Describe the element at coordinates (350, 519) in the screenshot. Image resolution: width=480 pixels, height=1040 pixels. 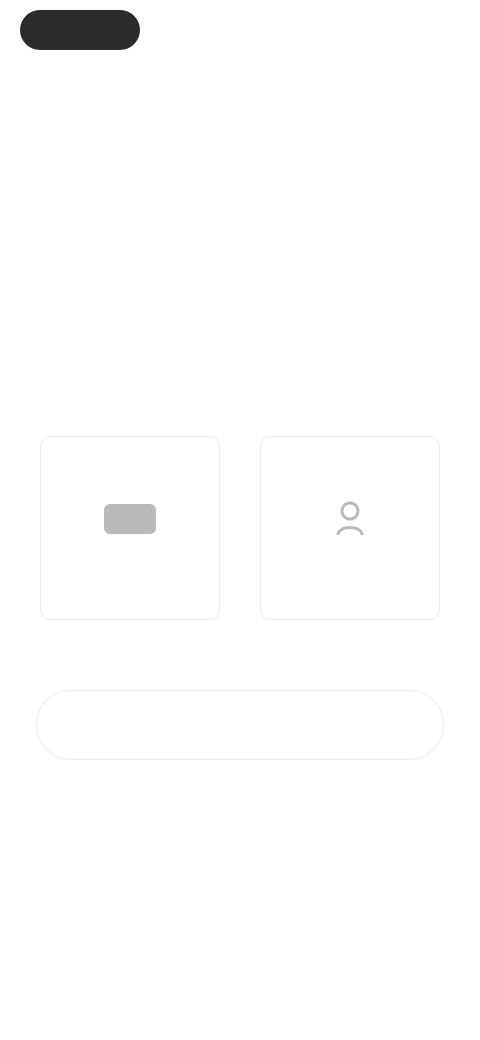
I see `person-icon` at that location.